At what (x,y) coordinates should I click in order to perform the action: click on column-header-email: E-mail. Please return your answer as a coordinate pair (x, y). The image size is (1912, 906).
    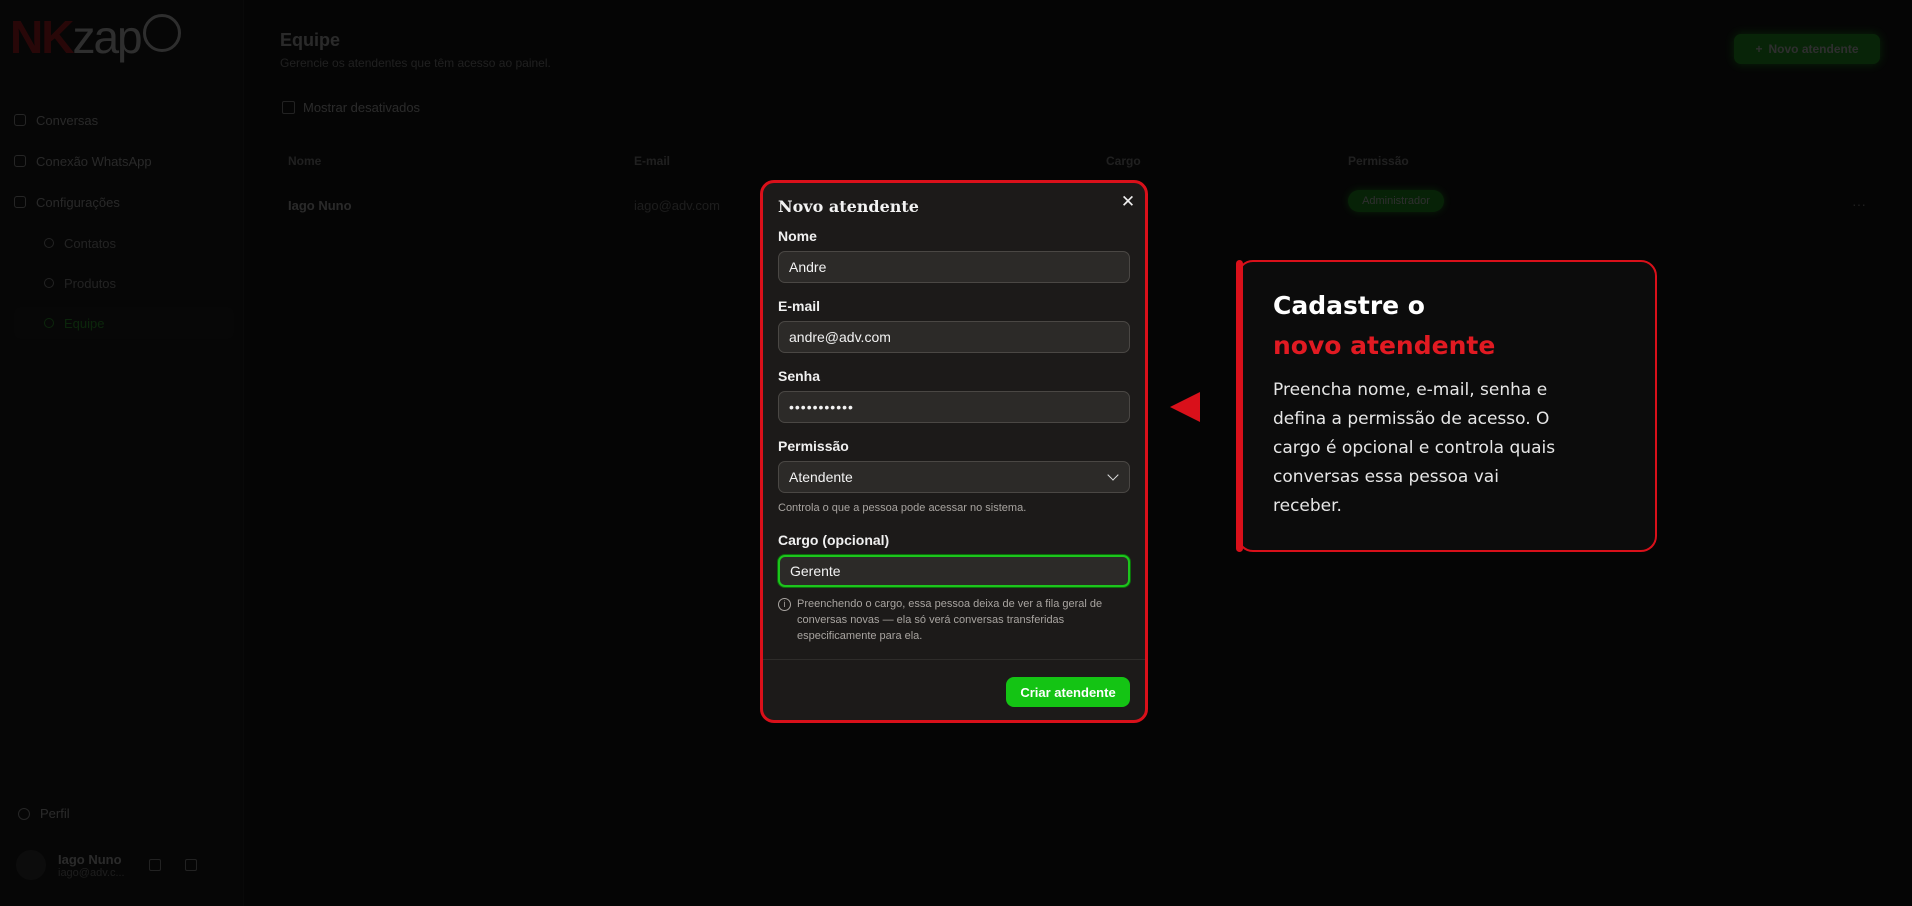
    Looking at the image, I should click on (652, 161).